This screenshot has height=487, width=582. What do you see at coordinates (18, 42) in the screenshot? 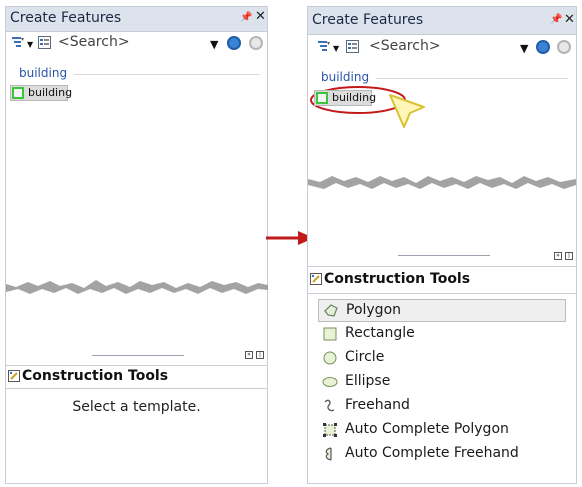
I see `left-filter-icon` at bounding box center [18, 42].